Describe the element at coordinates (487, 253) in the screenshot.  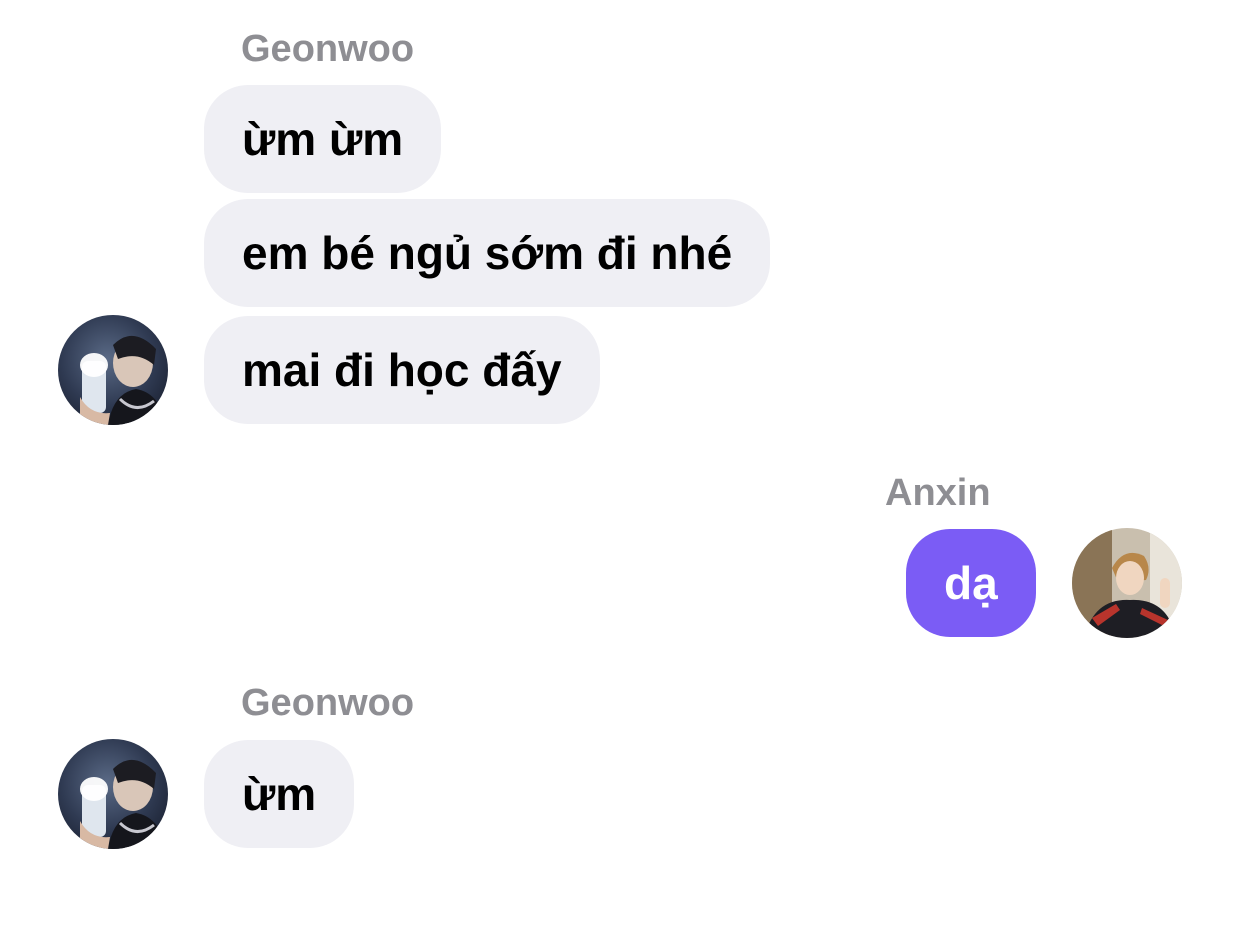
I see `message-bubble-incoming: em bé ngủ sớm đi nhé` at that location.